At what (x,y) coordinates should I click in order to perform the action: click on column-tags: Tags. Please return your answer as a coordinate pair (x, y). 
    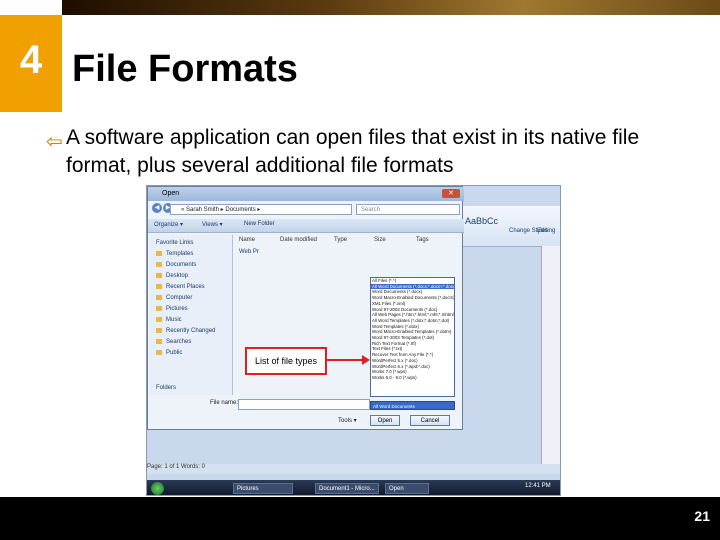
    Looking at the image, I should click on (422, 240).